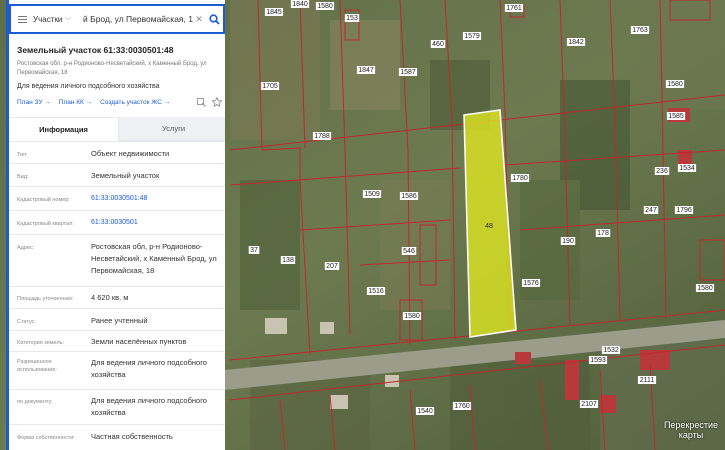 Image resolution: width=725 pixels, height=450 pixels. What do you see at coordinates (42, 73) in the screenshot?
I see `address-line-2: Первомайская, 18` at bounding box center [42, 73].